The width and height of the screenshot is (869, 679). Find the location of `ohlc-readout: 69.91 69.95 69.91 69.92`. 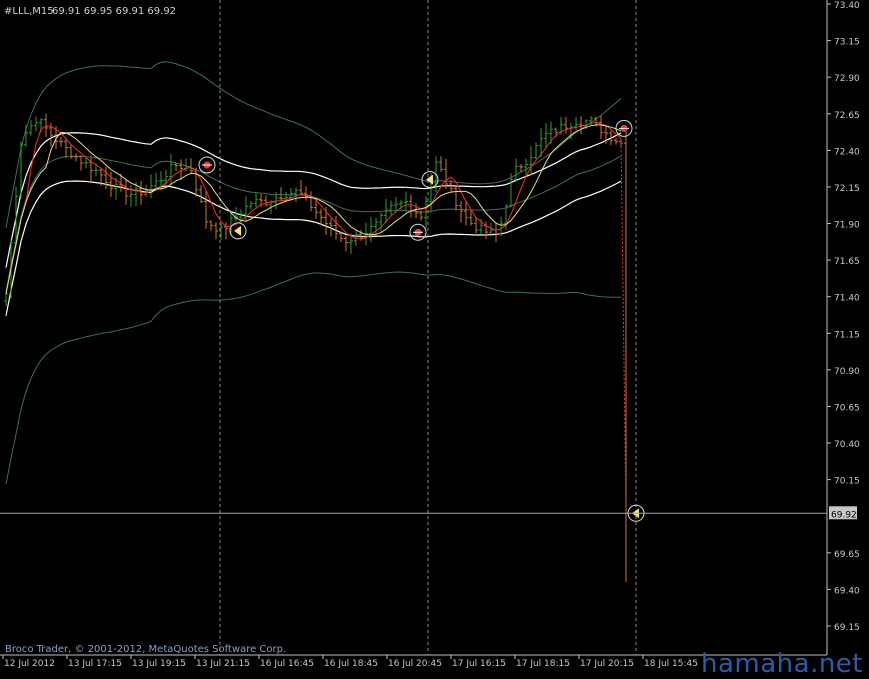

ohlc-readout: 69.91 69.95 69.91 69.92 is located at coordinates (114, 11).